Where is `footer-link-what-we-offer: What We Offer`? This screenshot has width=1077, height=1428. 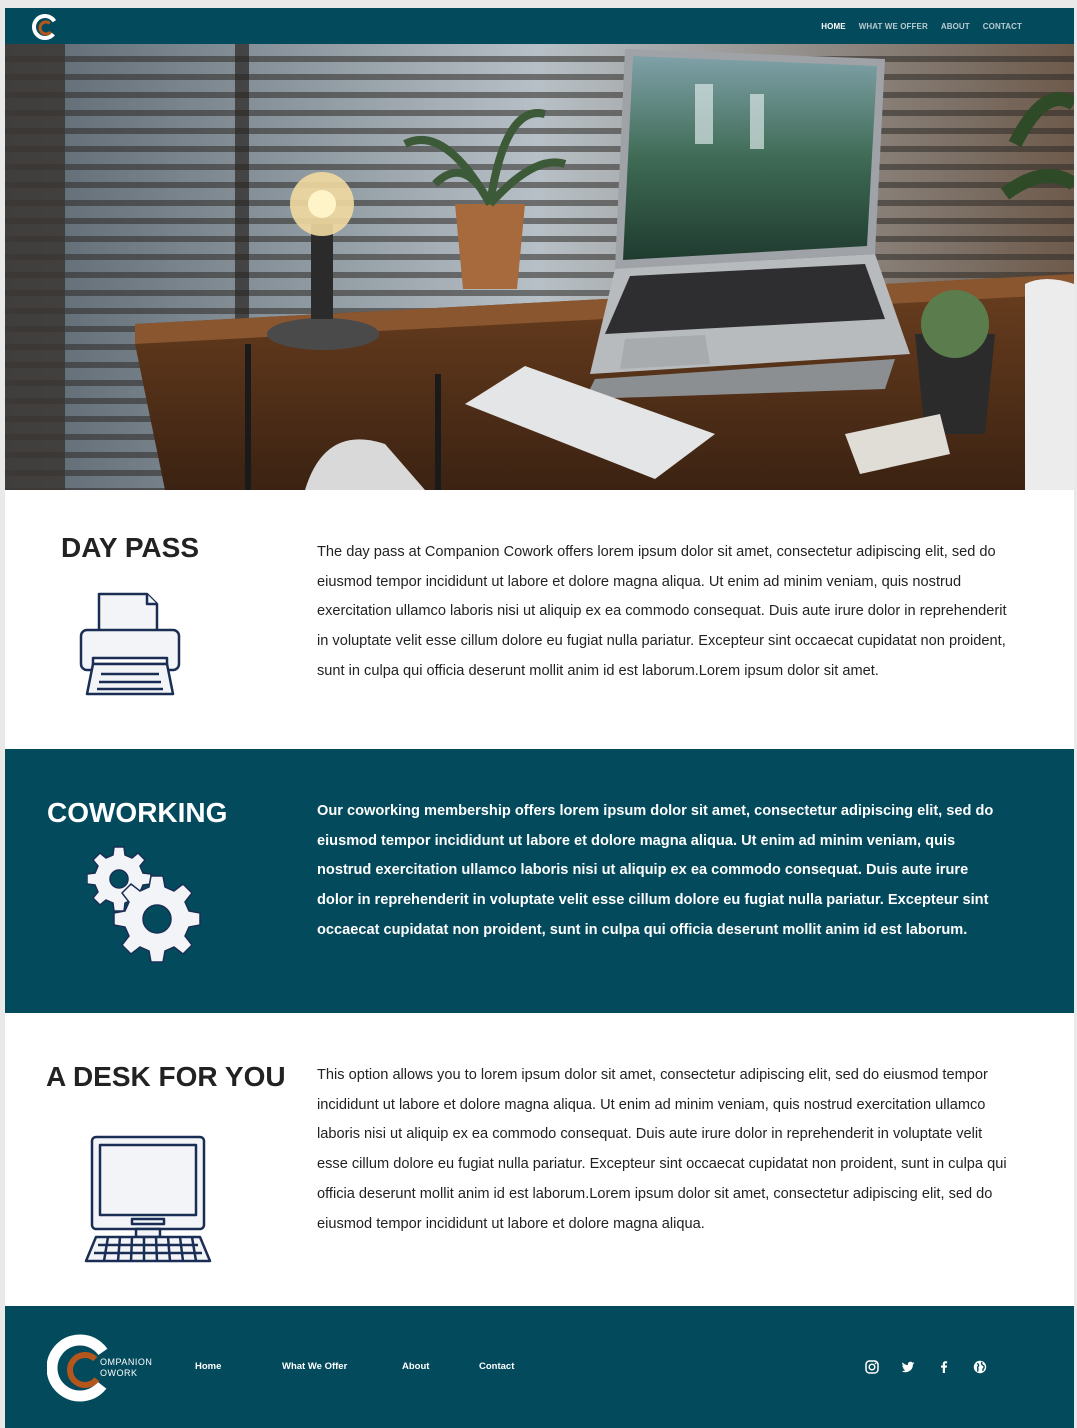 footer-link-what-we-offer: What We Offer is located at coordinates (314, 1366).